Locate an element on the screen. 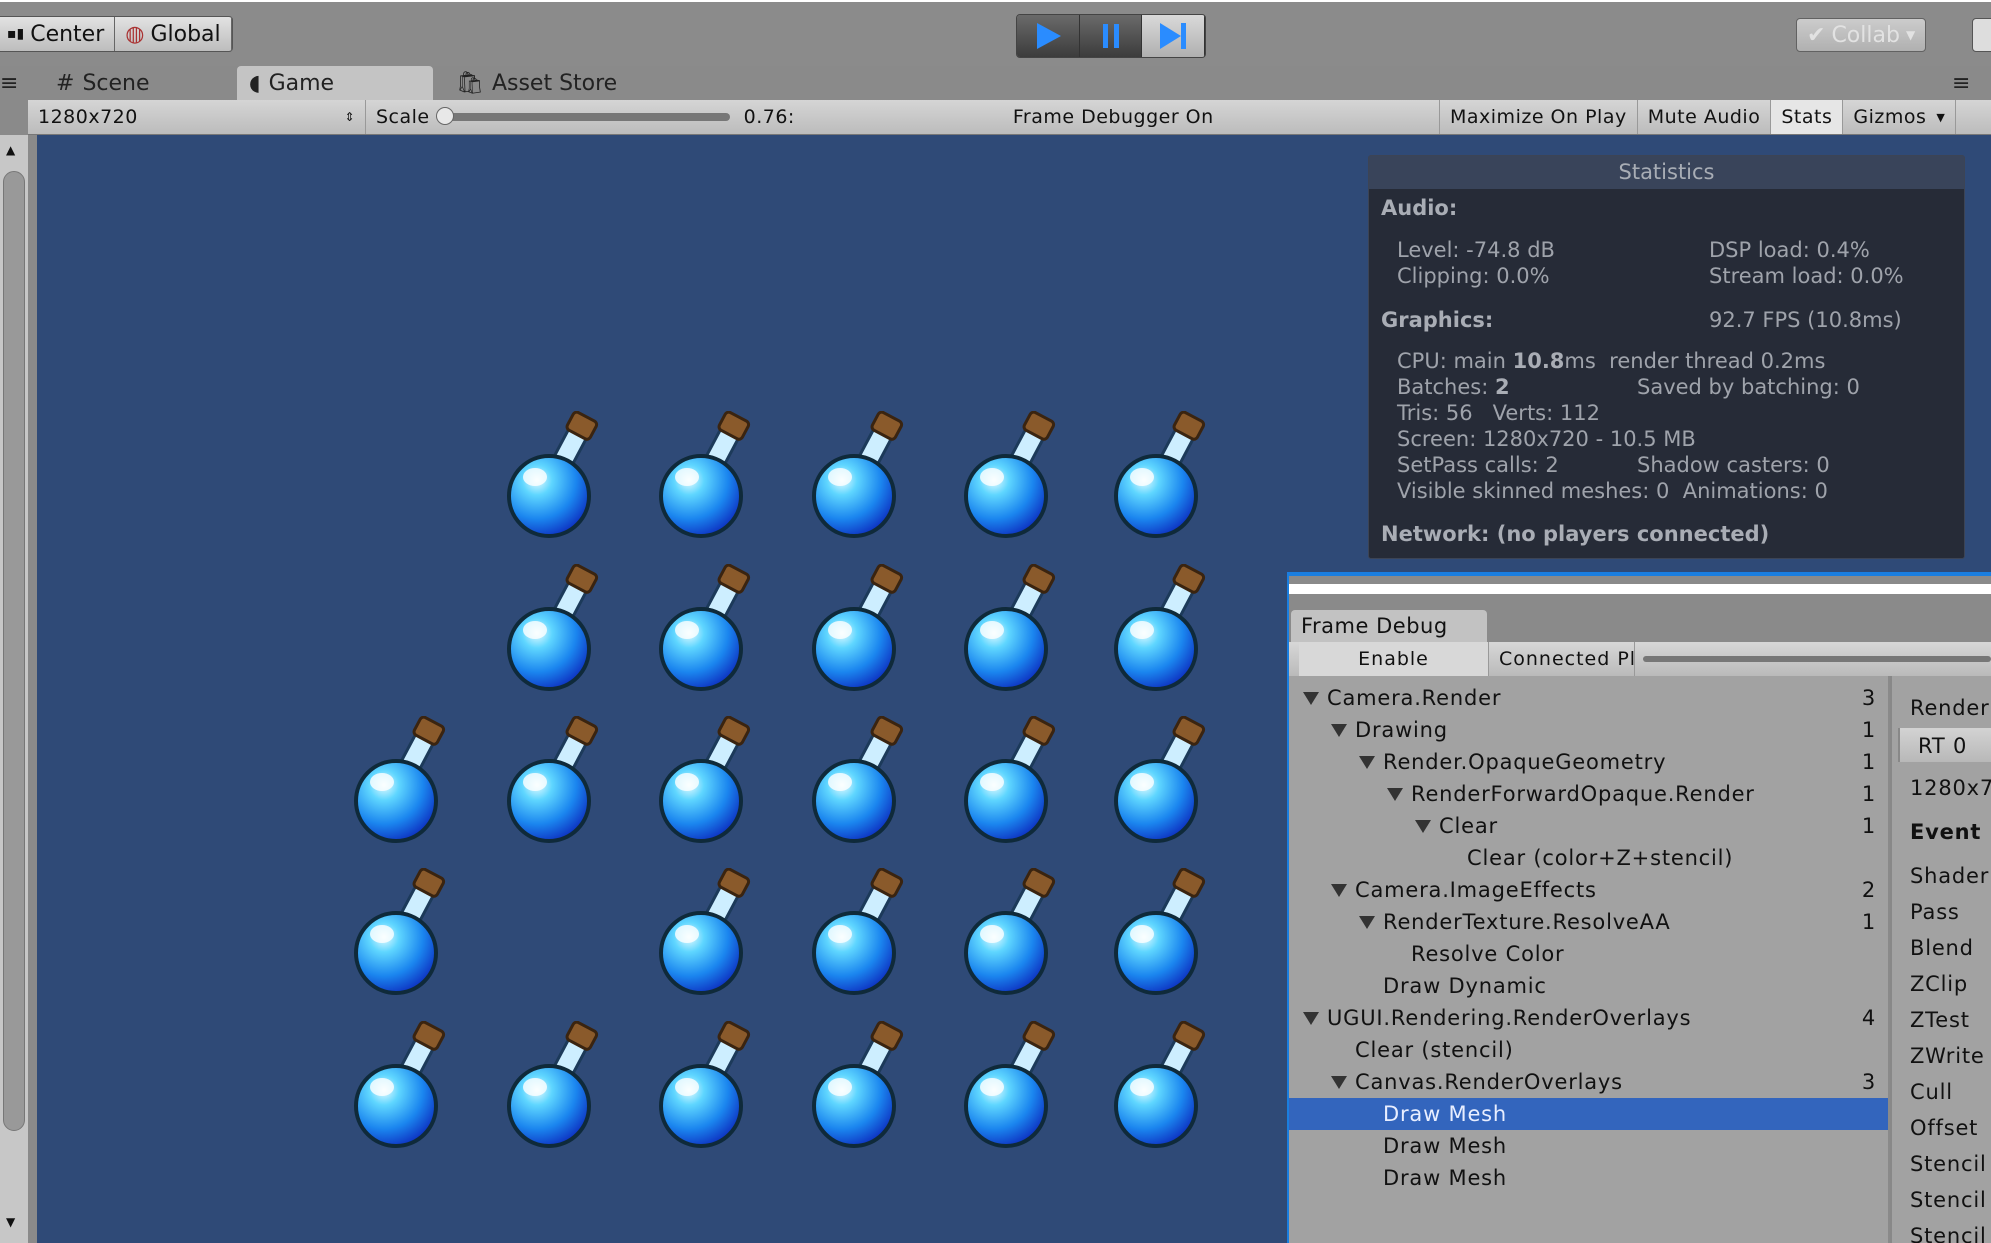 This screenshot has height=1243, width=1991. tree-item-count: 3 is located at coordinates (1868, 698).